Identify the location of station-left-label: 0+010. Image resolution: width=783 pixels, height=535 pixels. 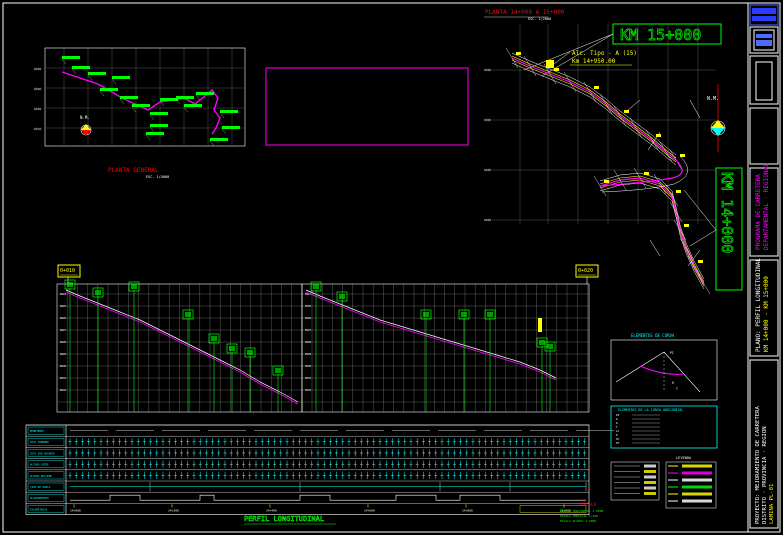
(67, 271).